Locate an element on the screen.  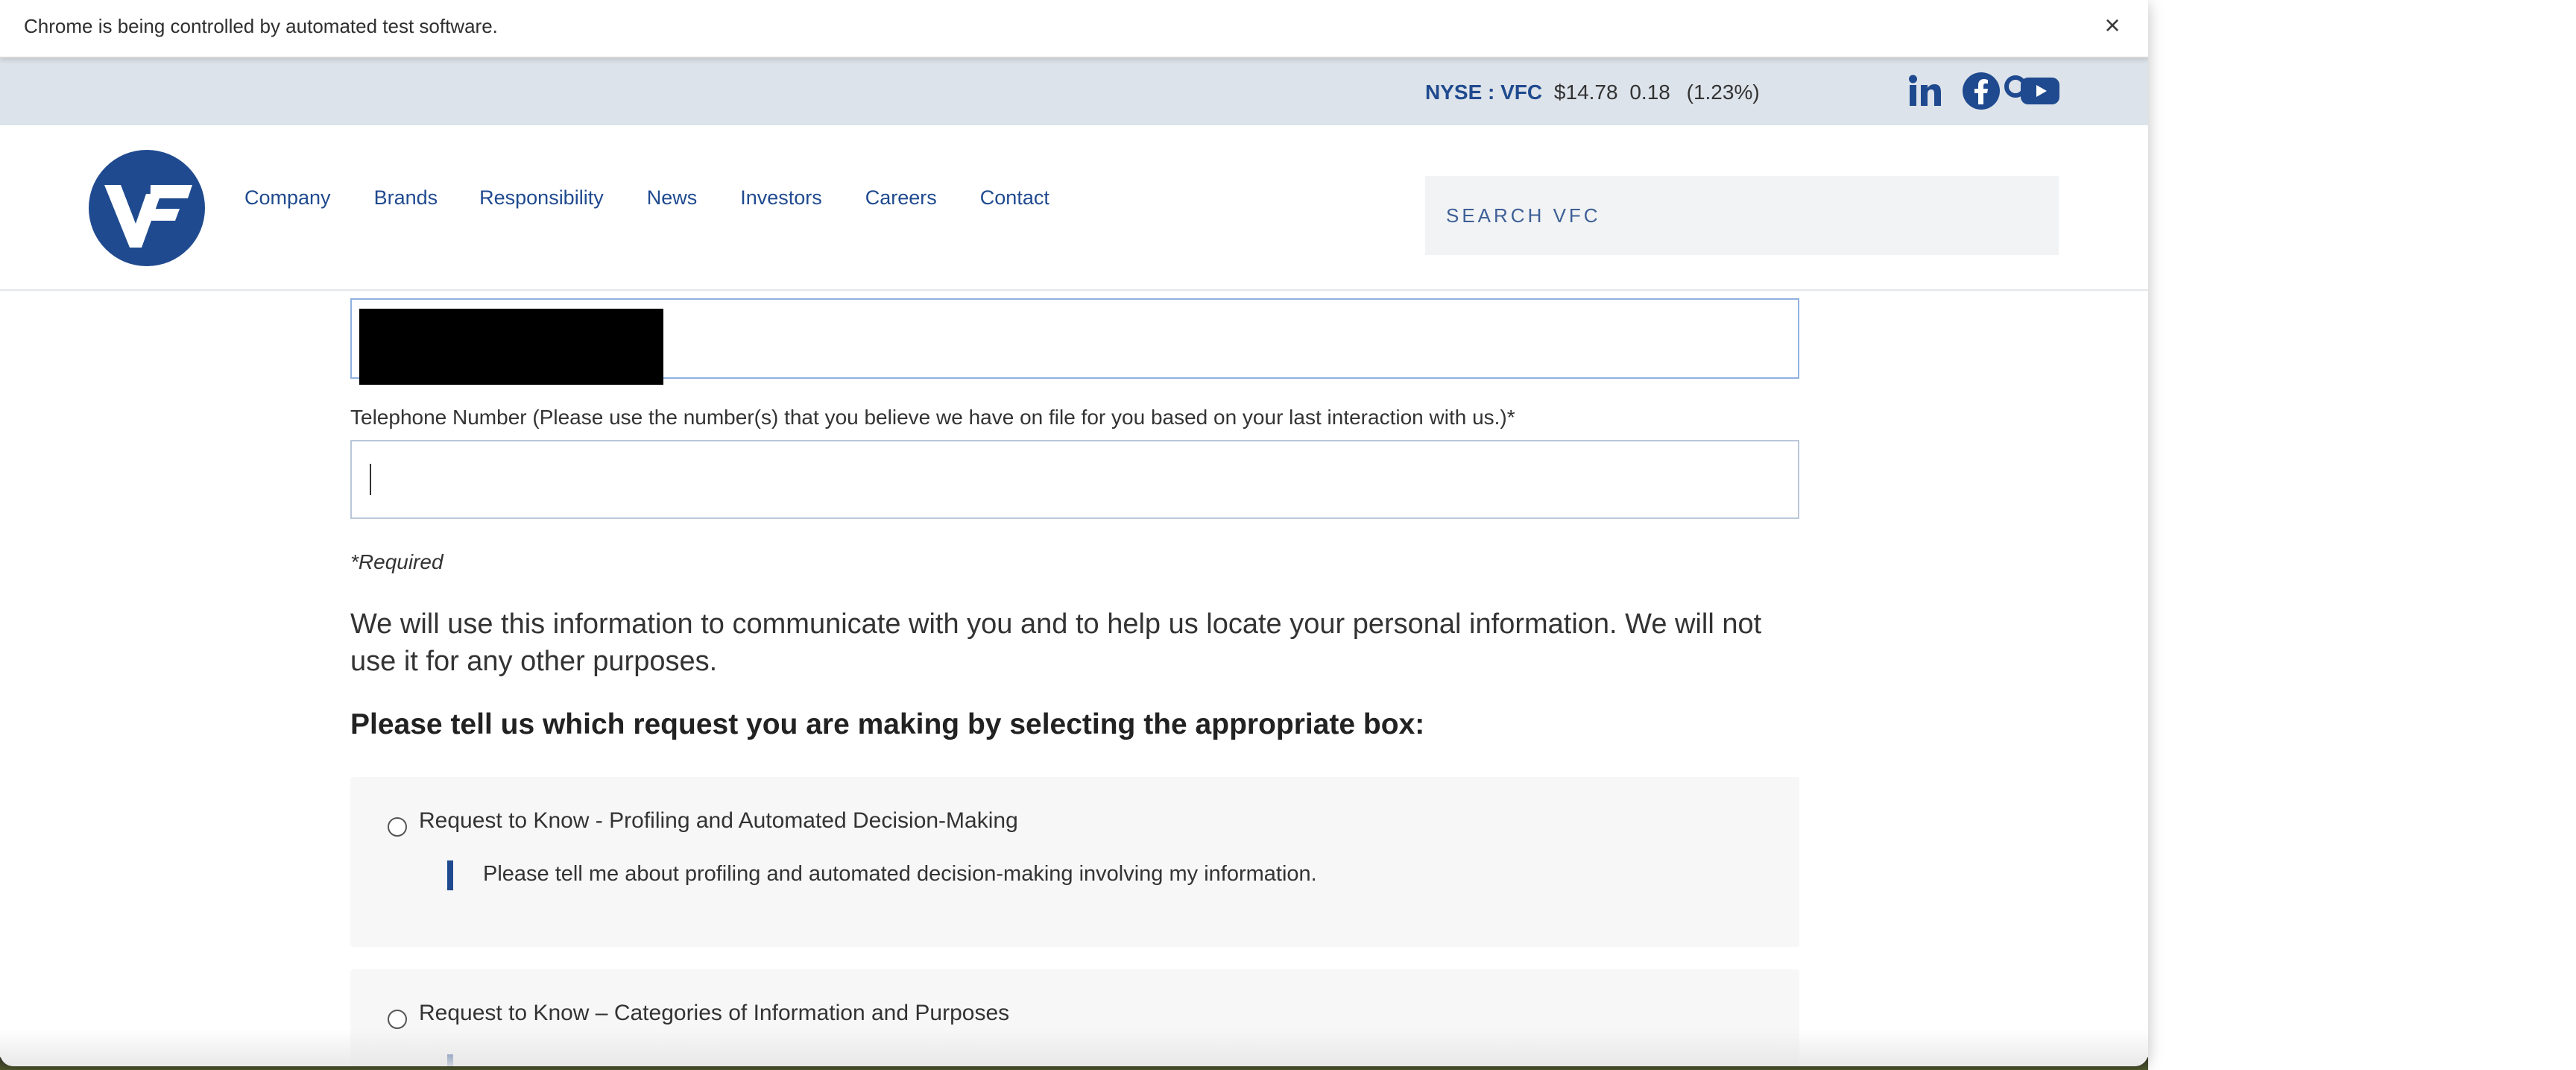
vf-logo is located at coordinates (147, 208).